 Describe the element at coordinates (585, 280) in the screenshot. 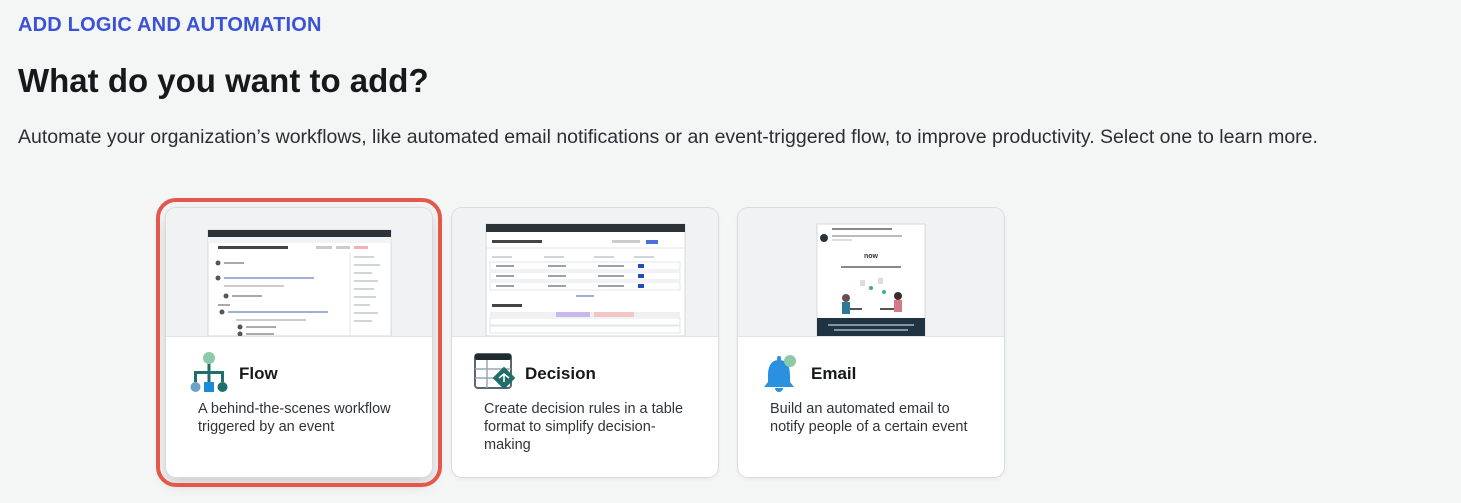

I see `decision-screenshot-preview` at that location.